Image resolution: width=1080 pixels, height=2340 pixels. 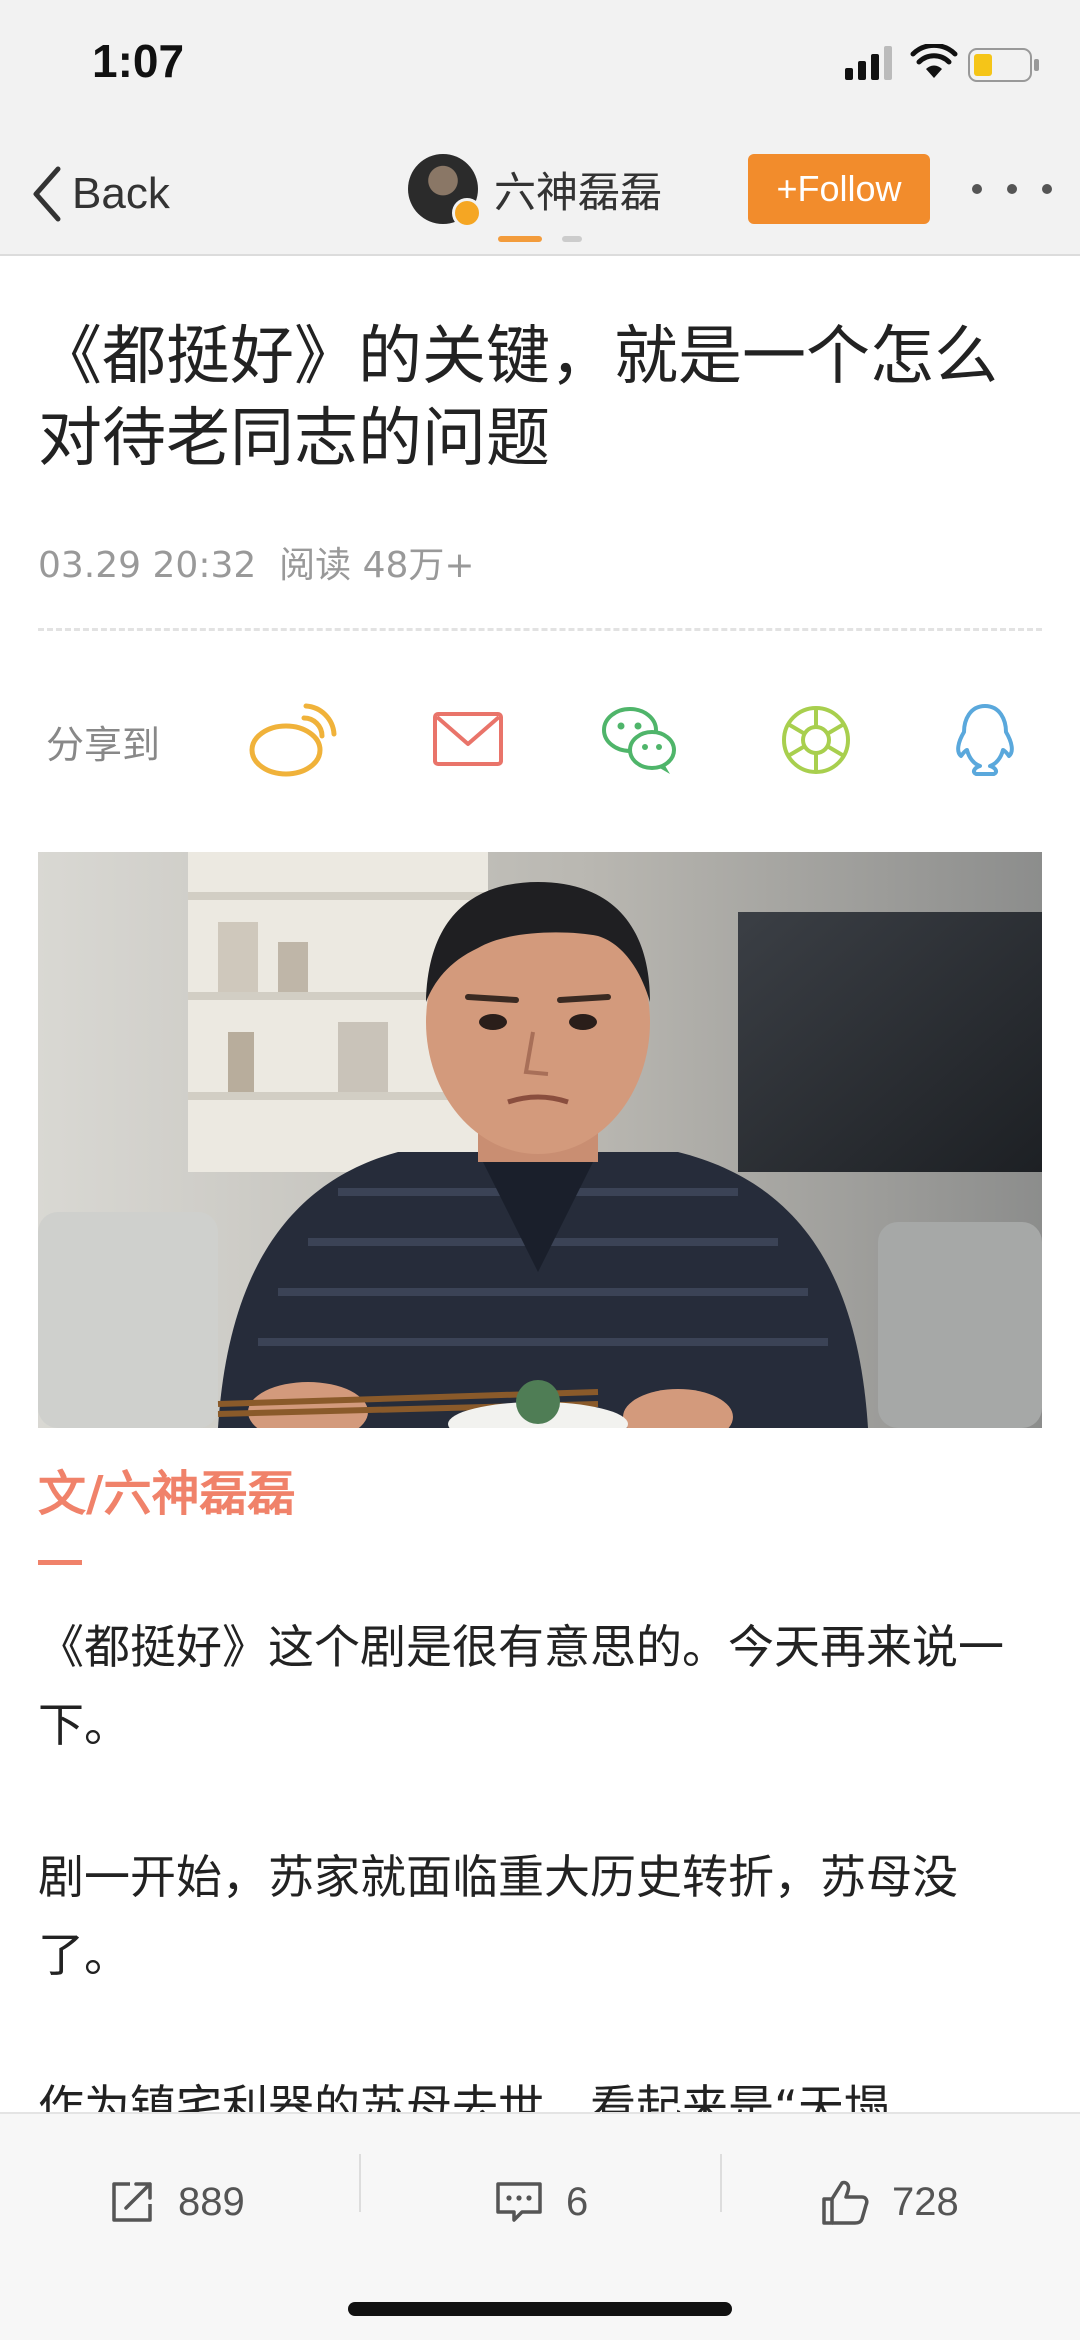 I want to click on comment-icon, so click(x=519, y=2202).